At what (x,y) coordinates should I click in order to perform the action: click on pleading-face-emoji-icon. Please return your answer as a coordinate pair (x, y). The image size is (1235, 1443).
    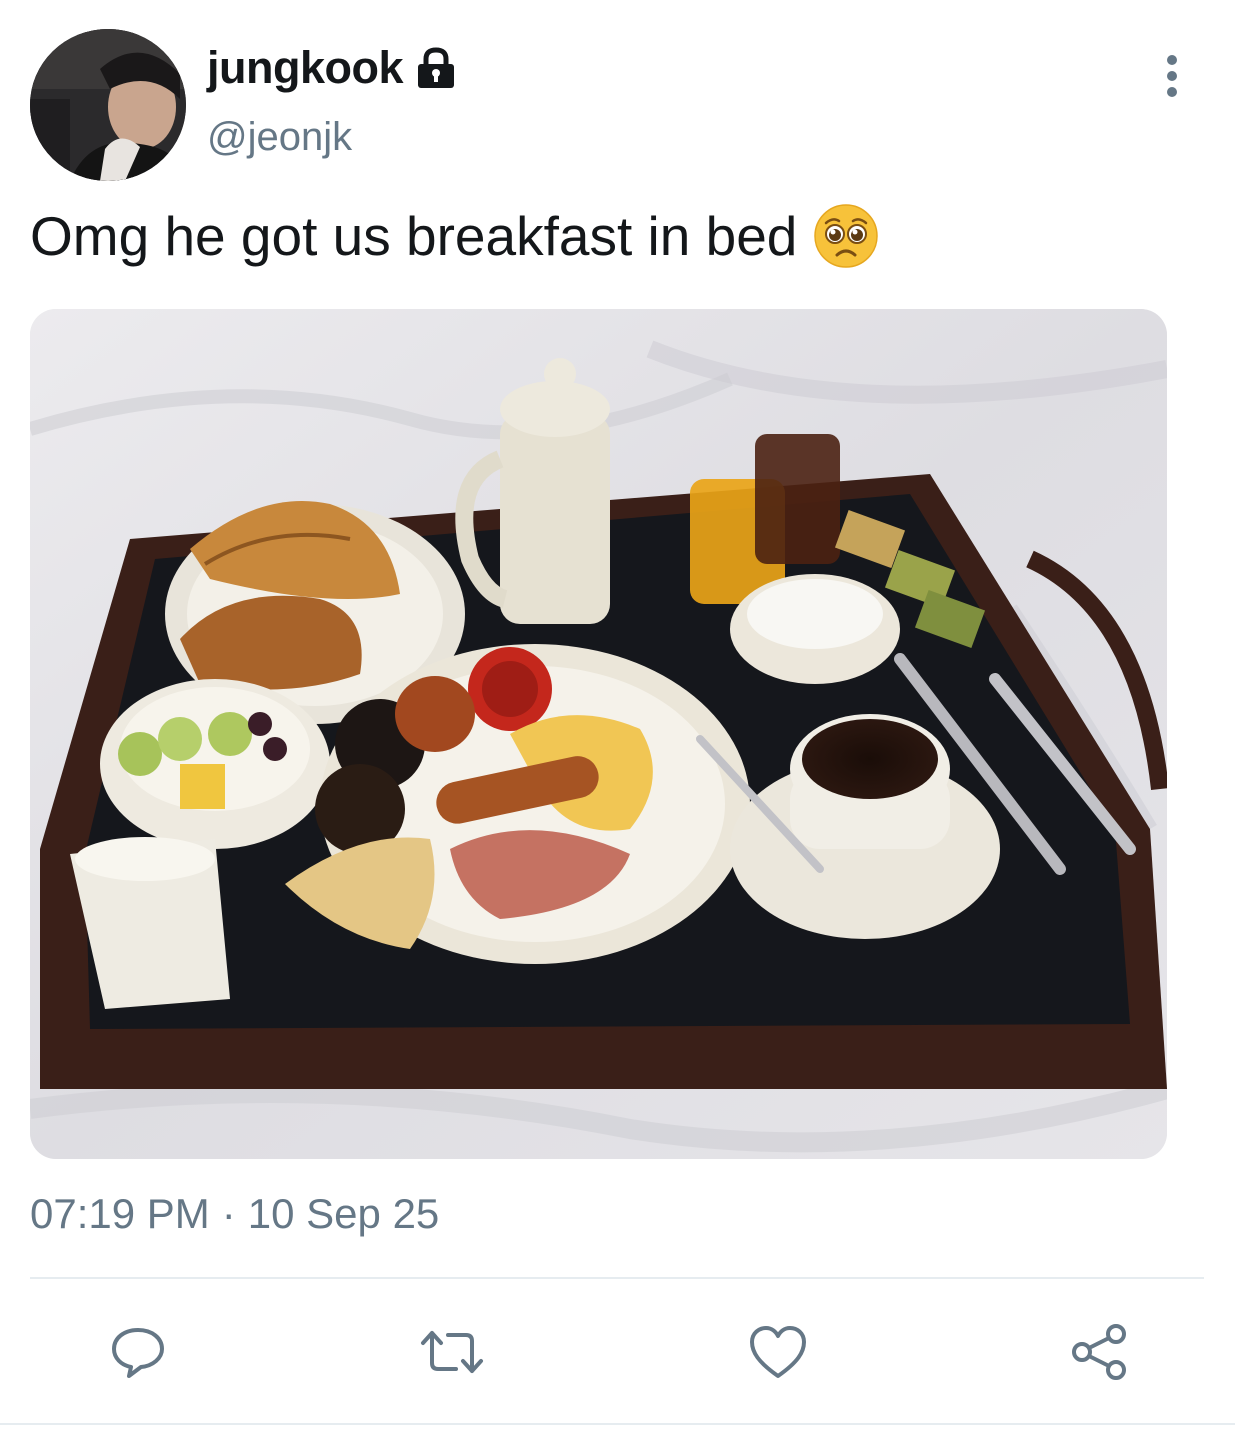
    Looking at the image, I should click on (846, 236).